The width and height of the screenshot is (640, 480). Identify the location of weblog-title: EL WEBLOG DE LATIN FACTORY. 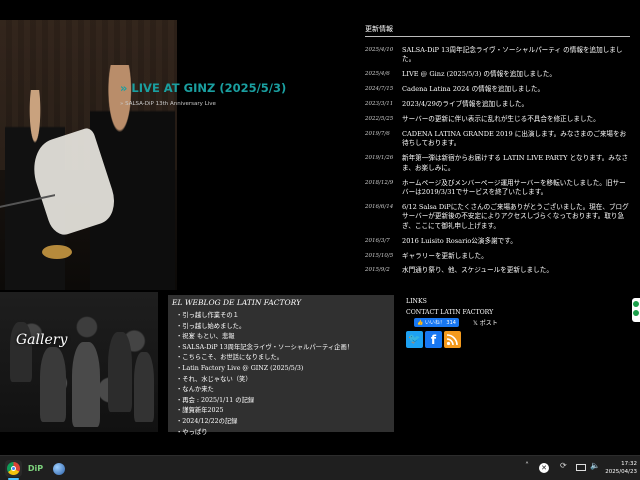
(281, 302).